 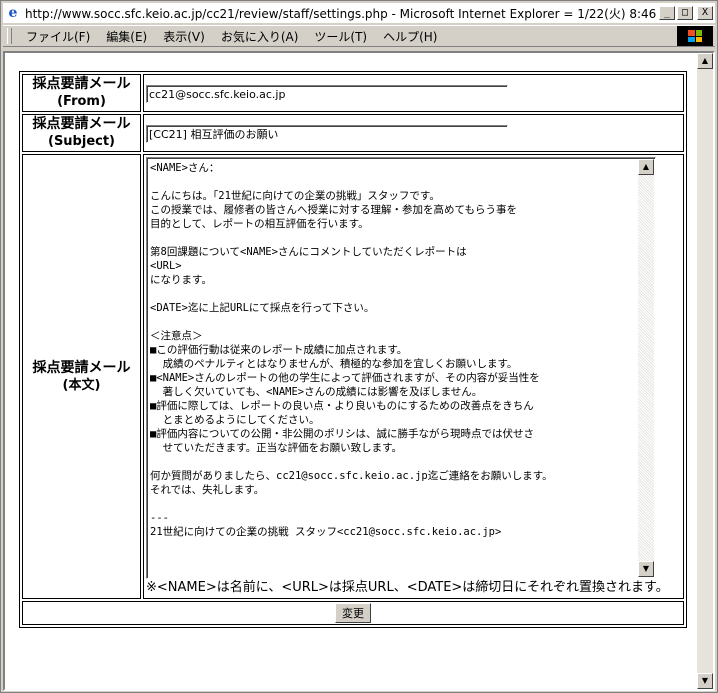 I want to click on internet-explorer-icon: e, so click(x=13, y=13).